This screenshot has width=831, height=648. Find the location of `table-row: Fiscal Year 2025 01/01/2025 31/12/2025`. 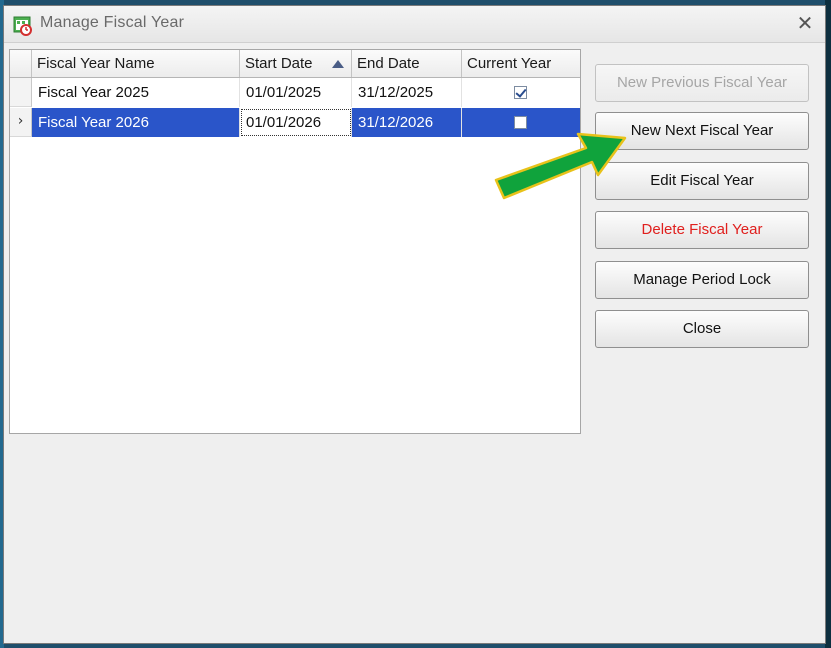

table-row: Fiscal Year 2025 01/01/2025 31/12/2025 is located at coordinates (295, 92).